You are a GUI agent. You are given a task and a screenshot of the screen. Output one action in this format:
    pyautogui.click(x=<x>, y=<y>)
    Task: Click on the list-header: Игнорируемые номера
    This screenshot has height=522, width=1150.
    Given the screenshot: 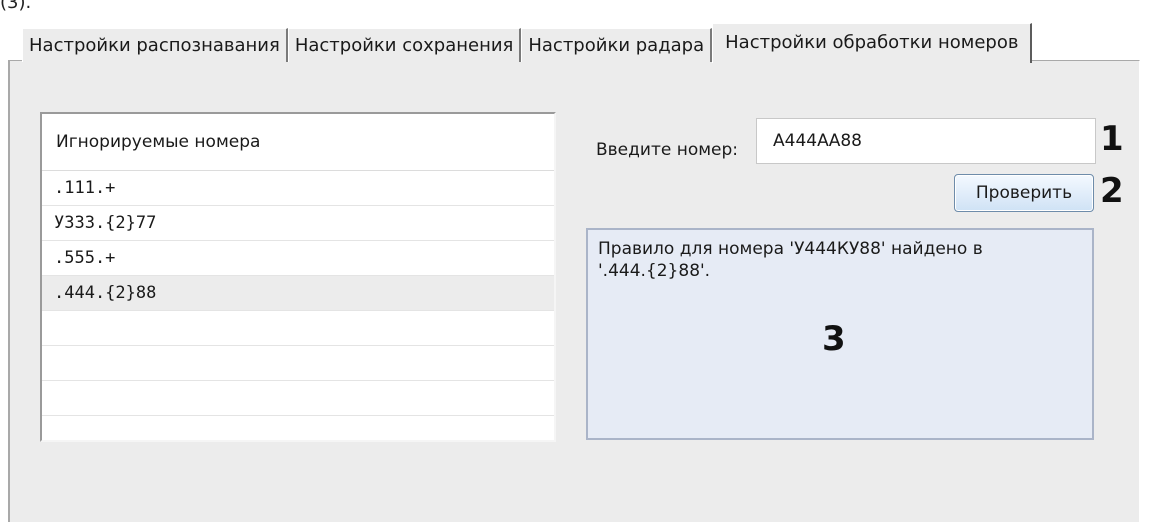 What is the action you would take?
    pyautogui.click(x=298, y=142)
    